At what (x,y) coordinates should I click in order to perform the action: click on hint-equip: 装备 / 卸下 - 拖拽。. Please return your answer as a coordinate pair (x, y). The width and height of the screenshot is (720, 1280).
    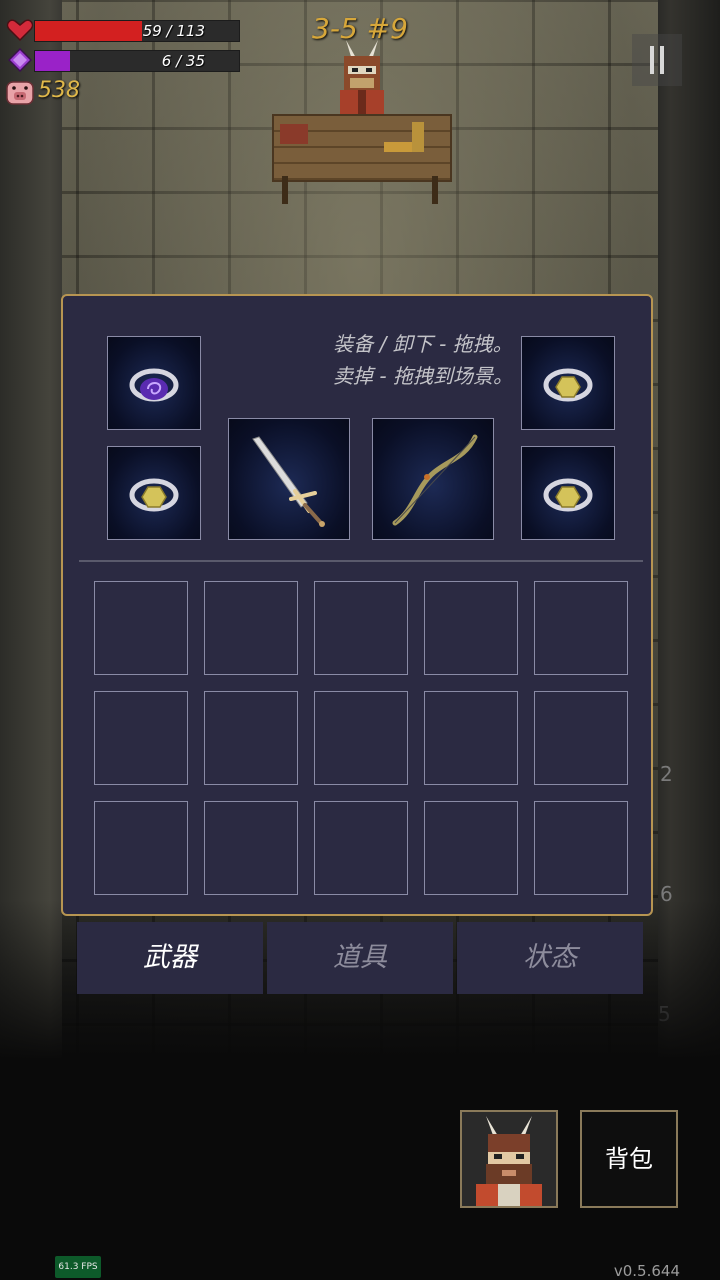
    Looking at the image, I should click on (423, 344).